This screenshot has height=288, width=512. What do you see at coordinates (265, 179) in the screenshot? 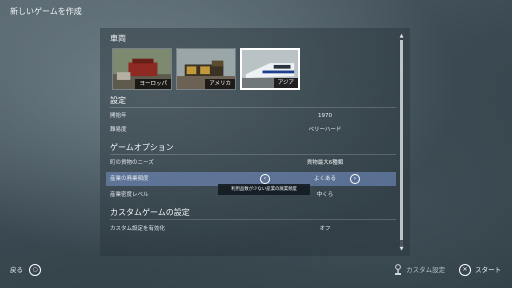
I see `chevron-left-icon: ‹` at bounding box center [265, 179].